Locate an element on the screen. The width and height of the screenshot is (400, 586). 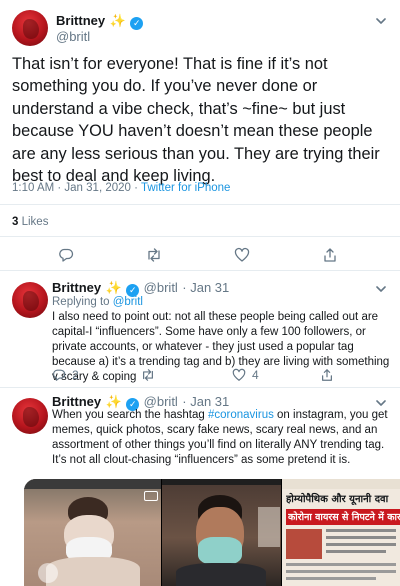
likes-row: 3 Likes is located at coordinates (30, 222).